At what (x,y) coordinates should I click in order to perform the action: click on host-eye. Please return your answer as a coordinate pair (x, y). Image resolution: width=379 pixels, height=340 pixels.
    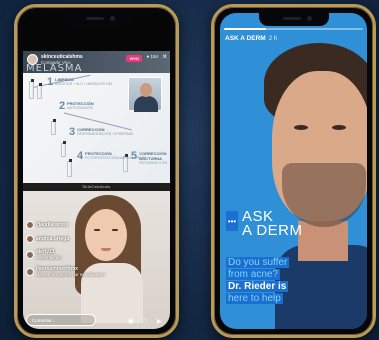
    Looking at the image, I should click on (115, 230).